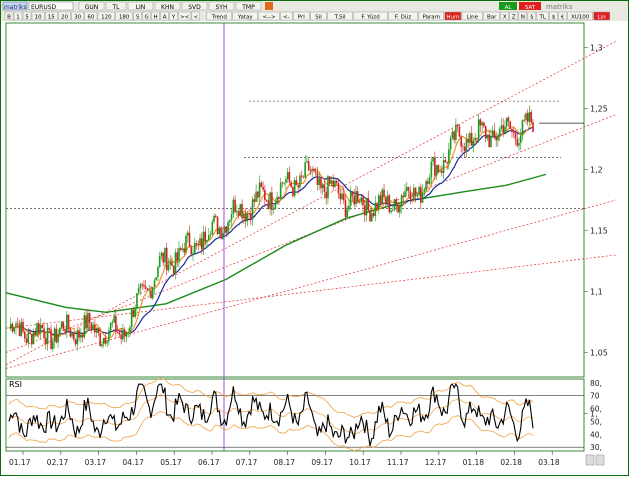  What do you see at coordinates (600, 460) in the screenshot?
I see `scroll-right-button` at bounding box center [600, 460].